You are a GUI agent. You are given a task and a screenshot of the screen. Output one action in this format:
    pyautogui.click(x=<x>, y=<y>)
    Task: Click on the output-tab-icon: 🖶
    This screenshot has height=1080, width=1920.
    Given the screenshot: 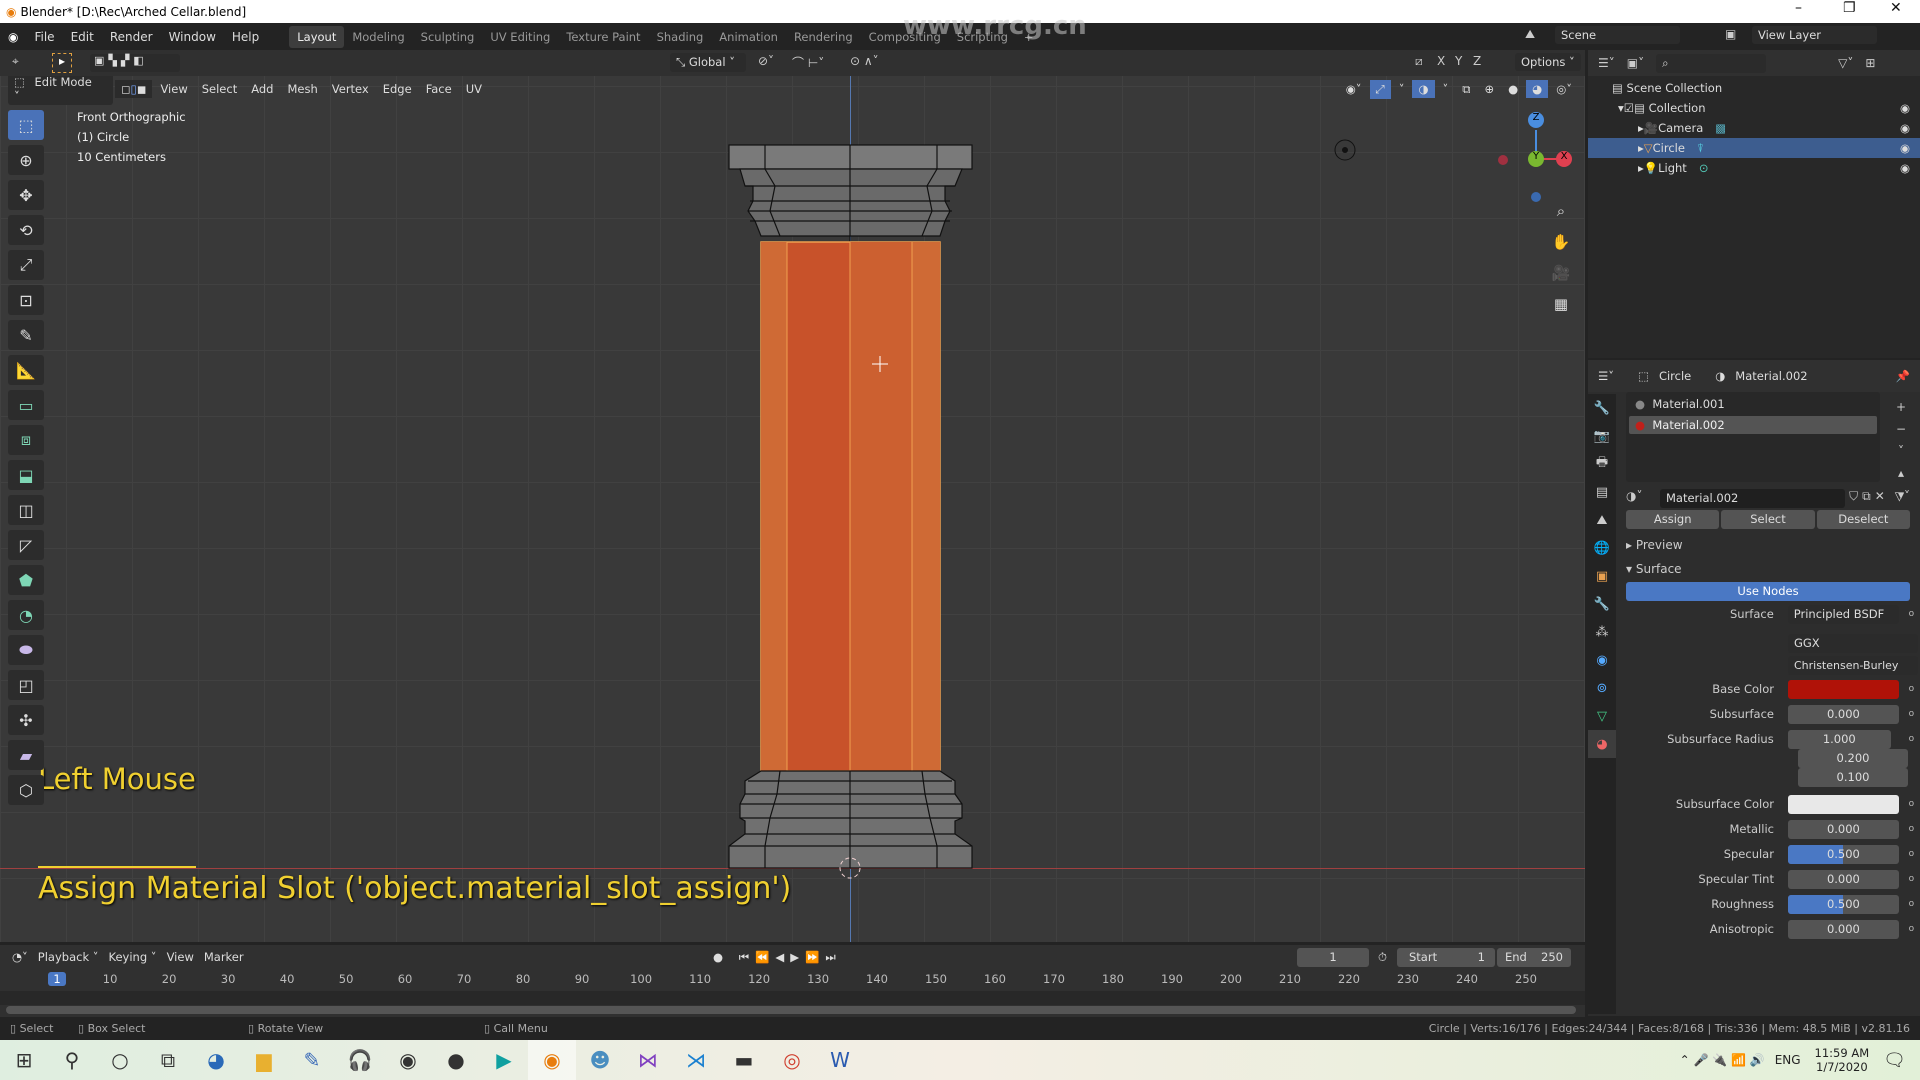 What is the action you would take?
    pyautogui.click(x=1602, y=464)
    